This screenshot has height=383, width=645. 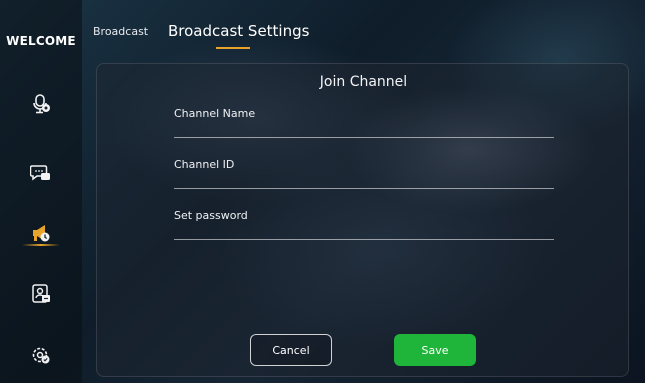 I want to click on channel-name-underline, so click(x=364, y=137).